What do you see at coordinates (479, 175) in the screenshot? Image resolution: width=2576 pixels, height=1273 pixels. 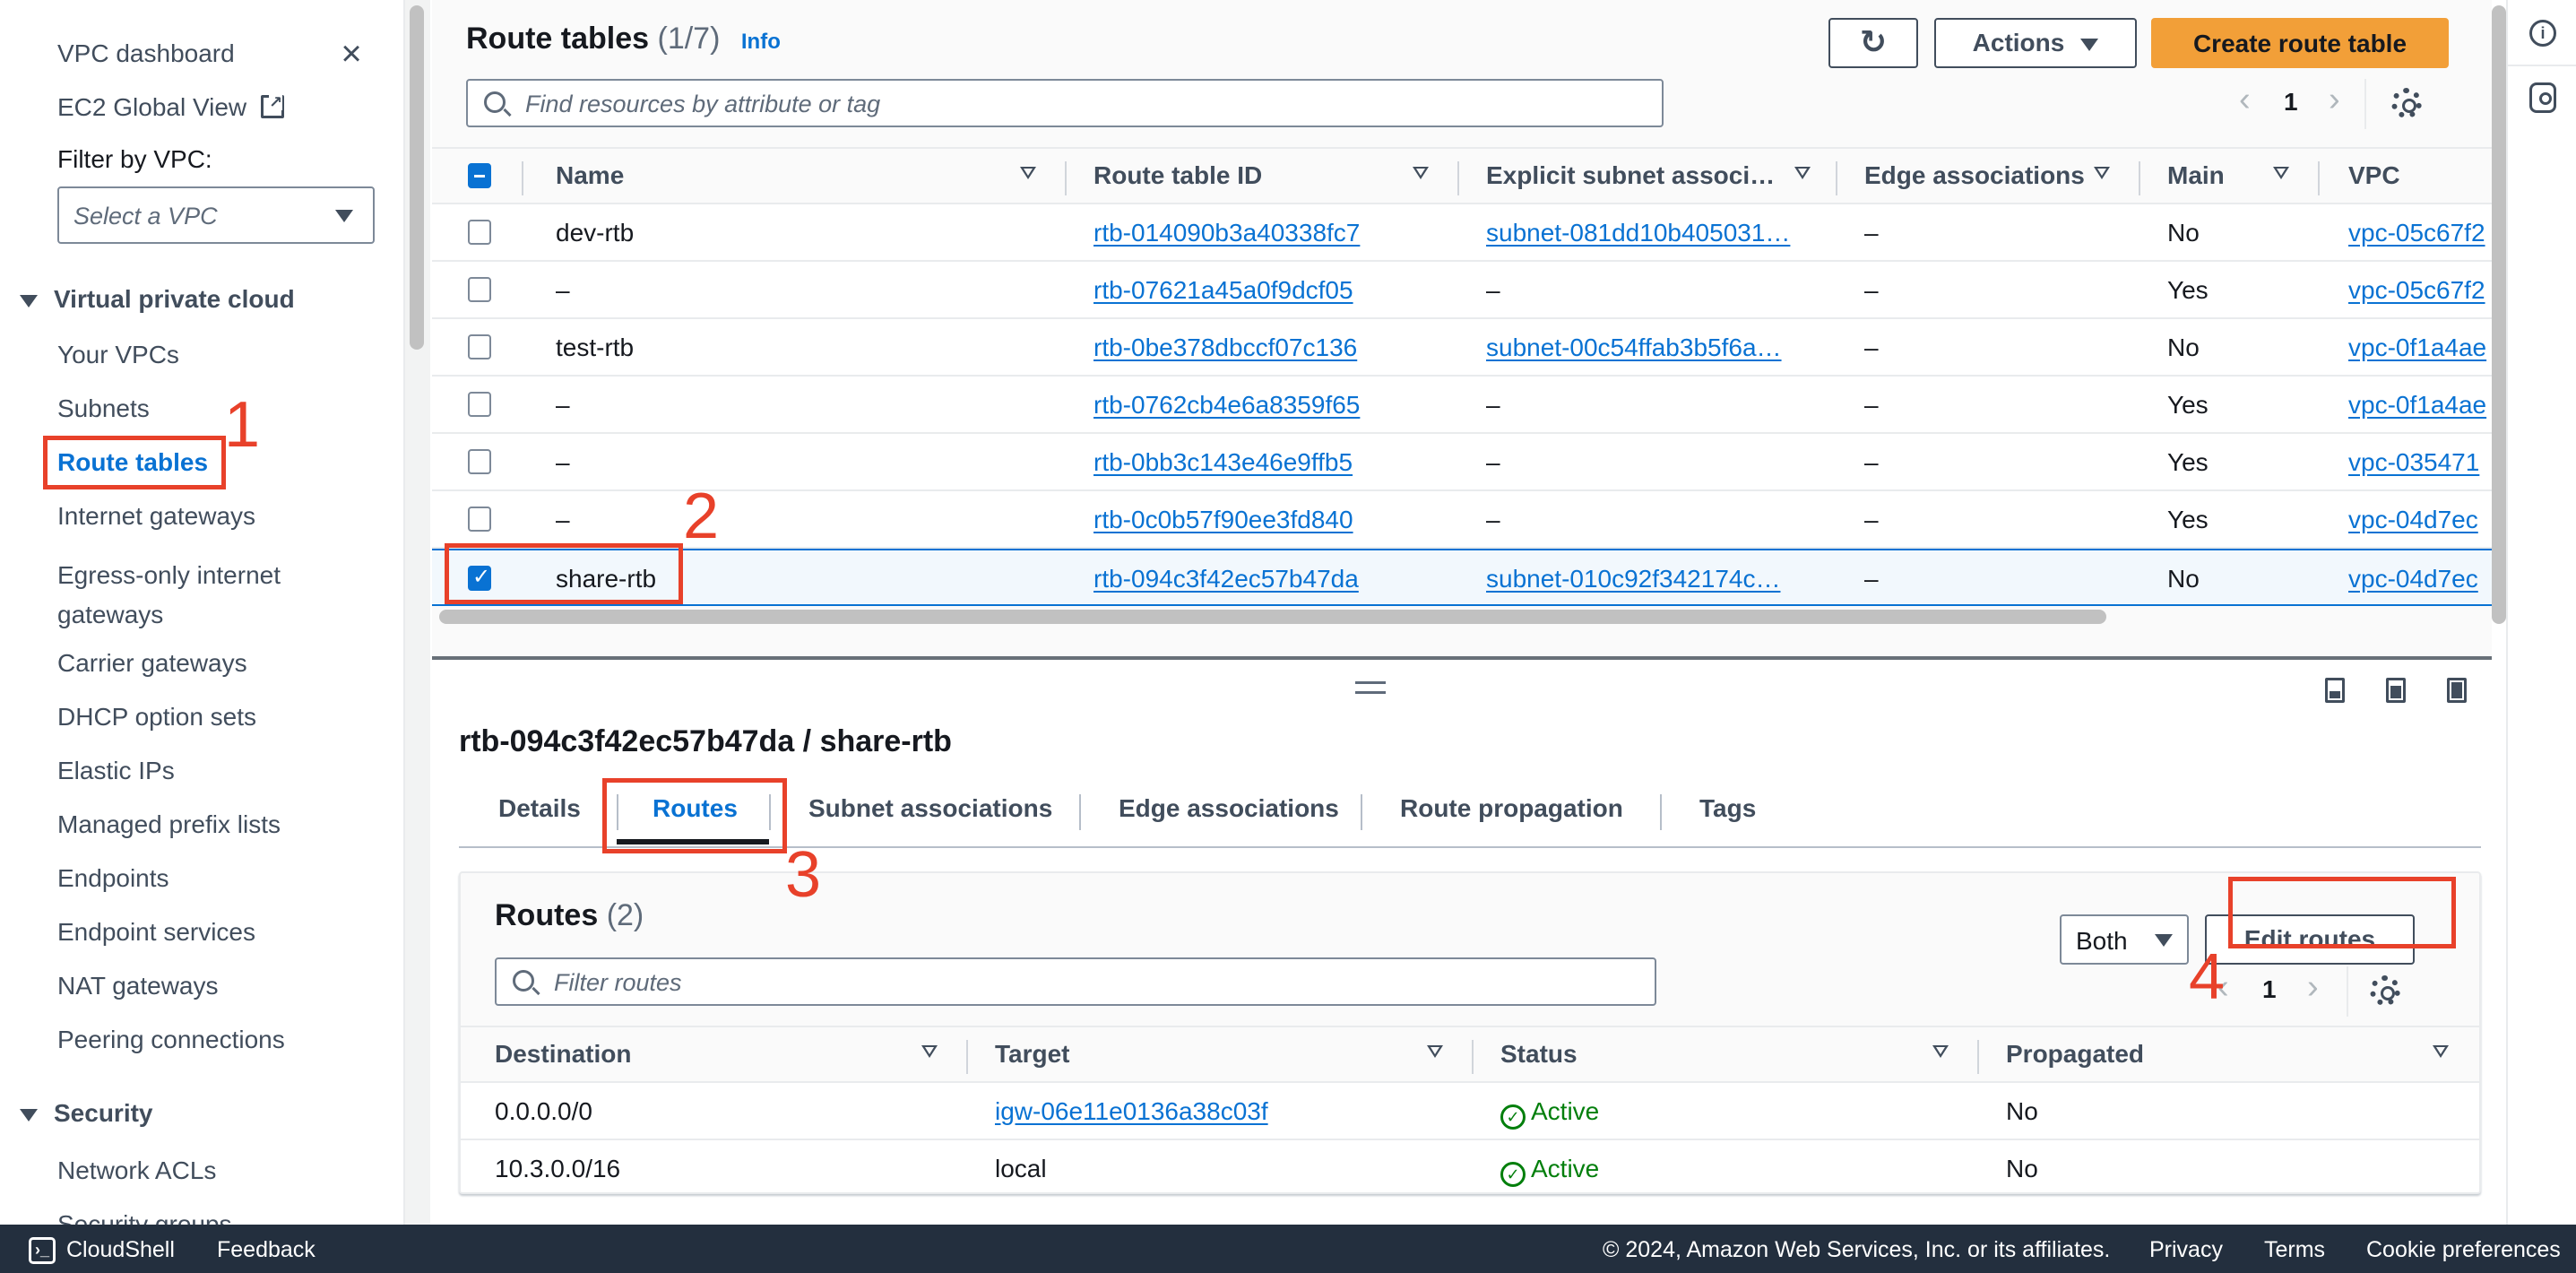 I see `select-all-checkbox` at bounding box center [479, 175].